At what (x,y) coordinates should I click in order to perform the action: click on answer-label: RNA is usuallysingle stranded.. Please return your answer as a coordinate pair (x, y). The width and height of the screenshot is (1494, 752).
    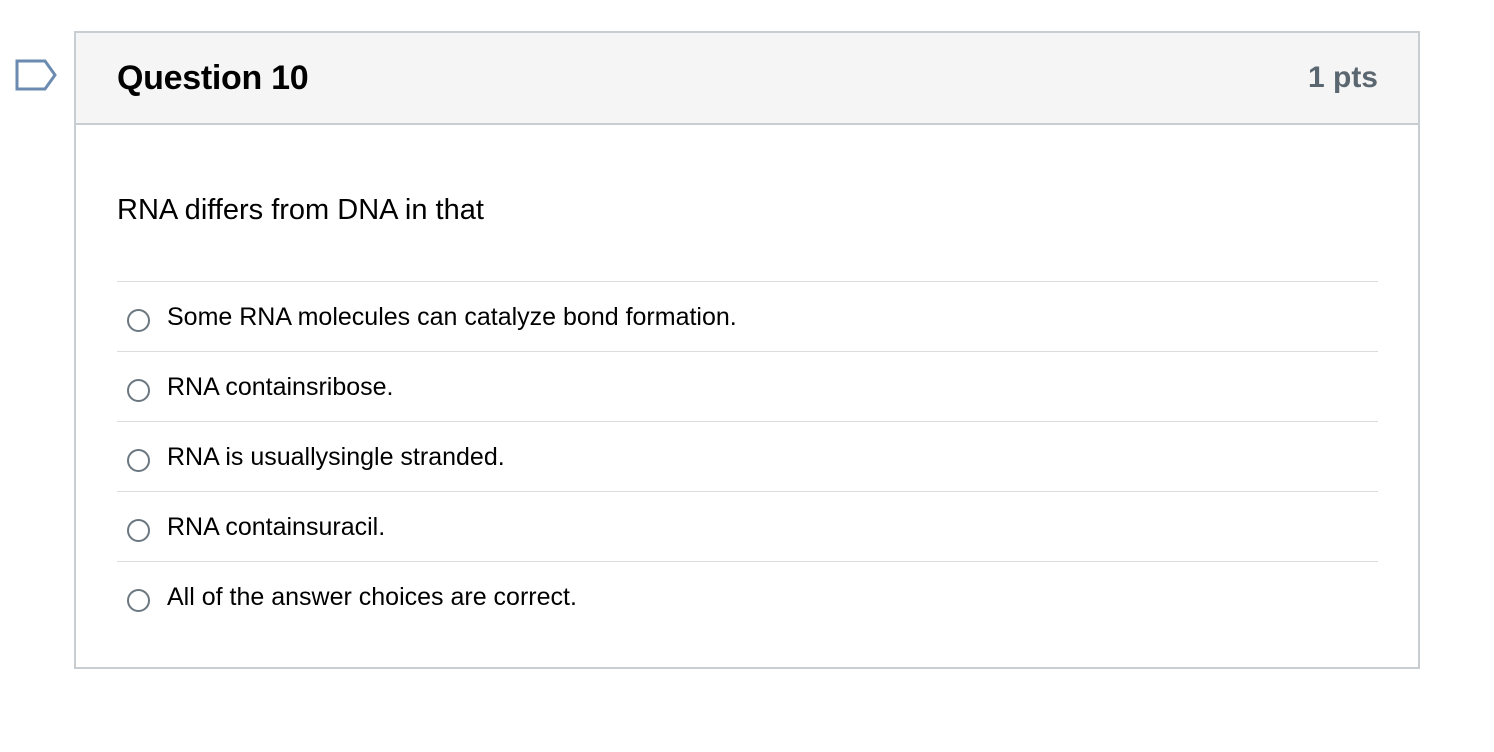
    Looking at the image, I should click on (336, 457).